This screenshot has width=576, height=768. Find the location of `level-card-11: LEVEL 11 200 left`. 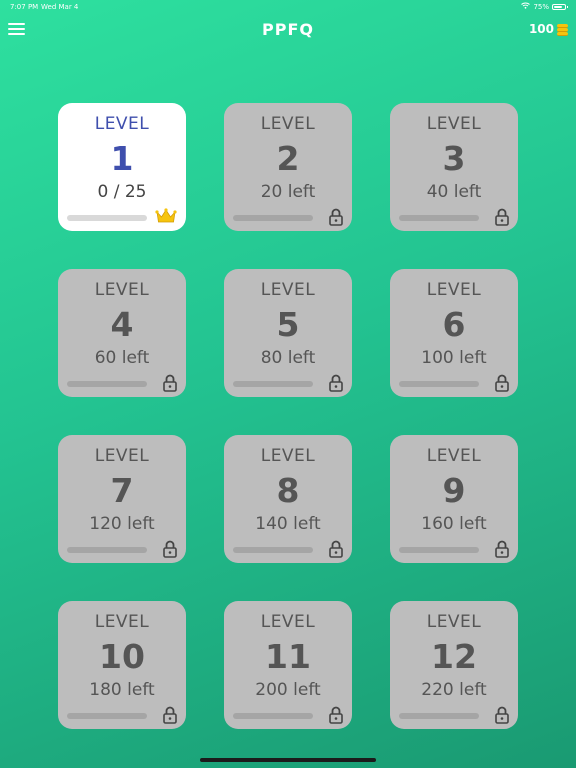

level-card-11: LEVEL 11 200 left is located at coordinates (288, 665).